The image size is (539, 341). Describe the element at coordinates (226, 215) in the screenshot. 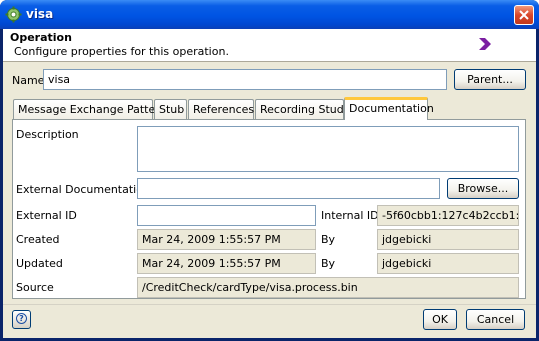

I see `external-id-input` at that location.